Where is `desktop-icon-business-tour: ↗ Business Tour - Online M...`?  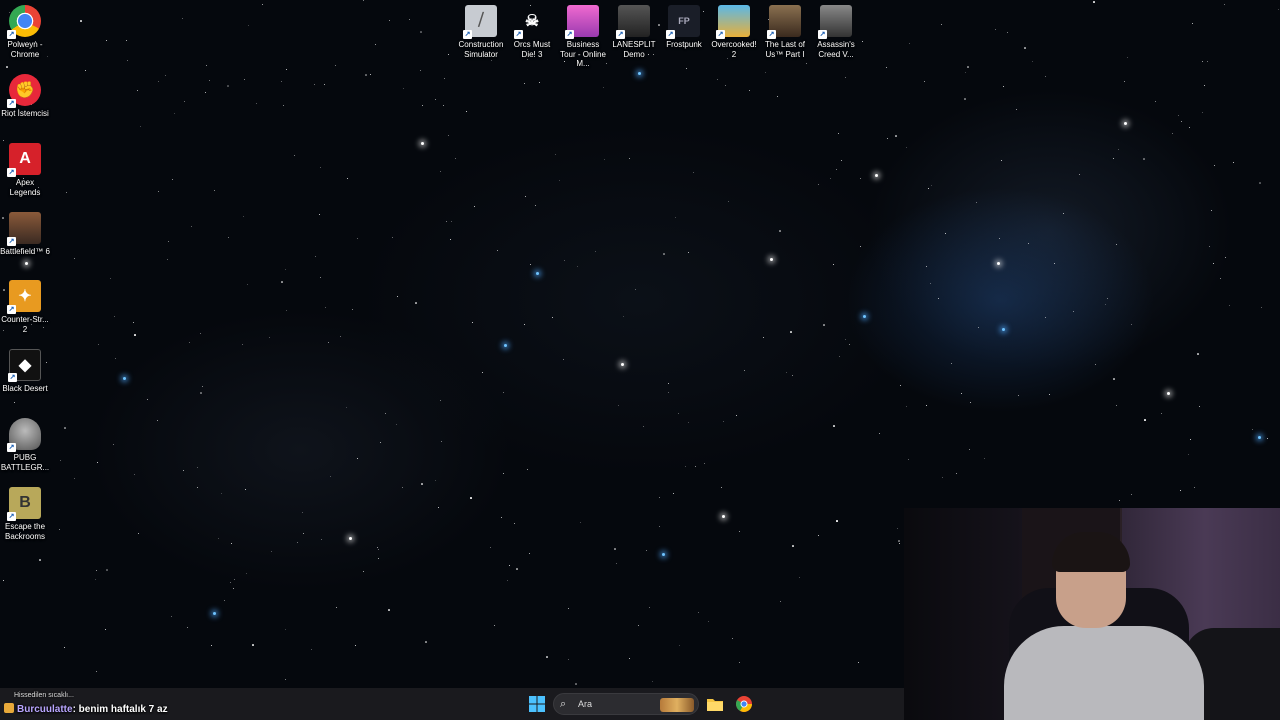 desktop-icon-business-tour: ↗ Business Tour - Online M... is located at coordinates (583, 37).